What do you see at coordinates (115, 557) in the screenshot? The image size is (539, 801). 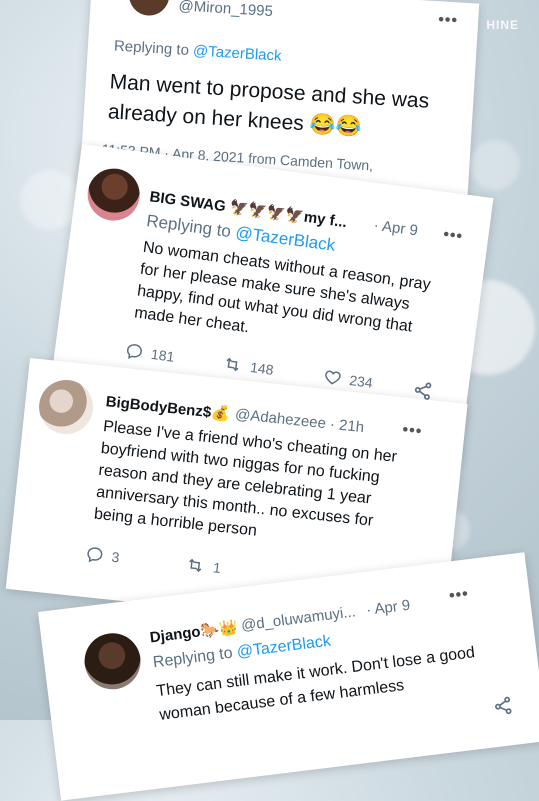 I see `reply-count: 3` at bounding box center [115, 557].